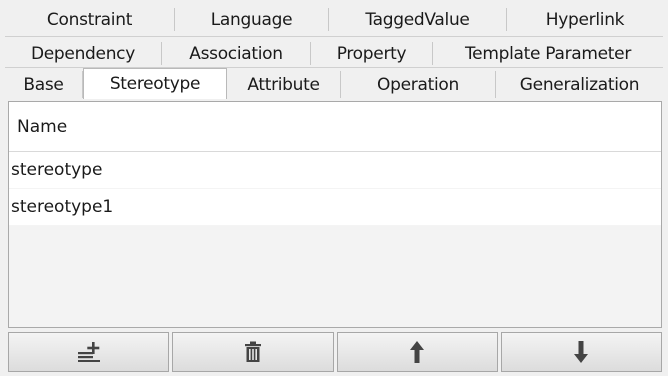 The height and width of the screenshot is (376, 668). I want to click on tab-generalization: Generalization, so click(579, 84).